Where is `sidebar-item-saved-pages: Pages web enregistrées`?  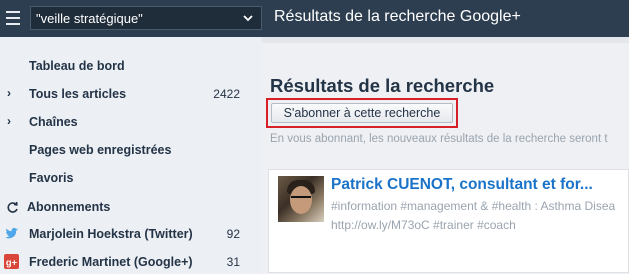
sidebar-item-saved-pages: Pages web enregistrées is located at coordinates (131, 150).